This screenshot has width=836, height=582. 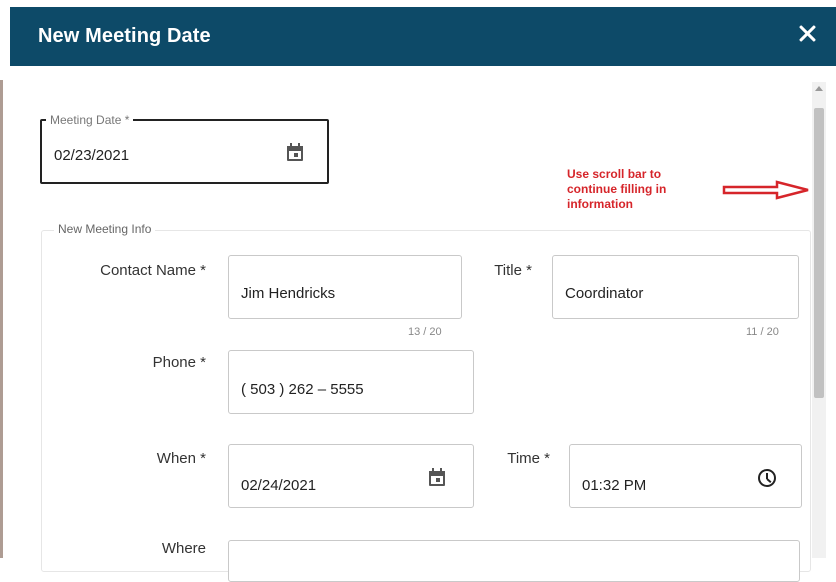 I want to click on title-counter: 11 / 20, so click(x=762, y=332).